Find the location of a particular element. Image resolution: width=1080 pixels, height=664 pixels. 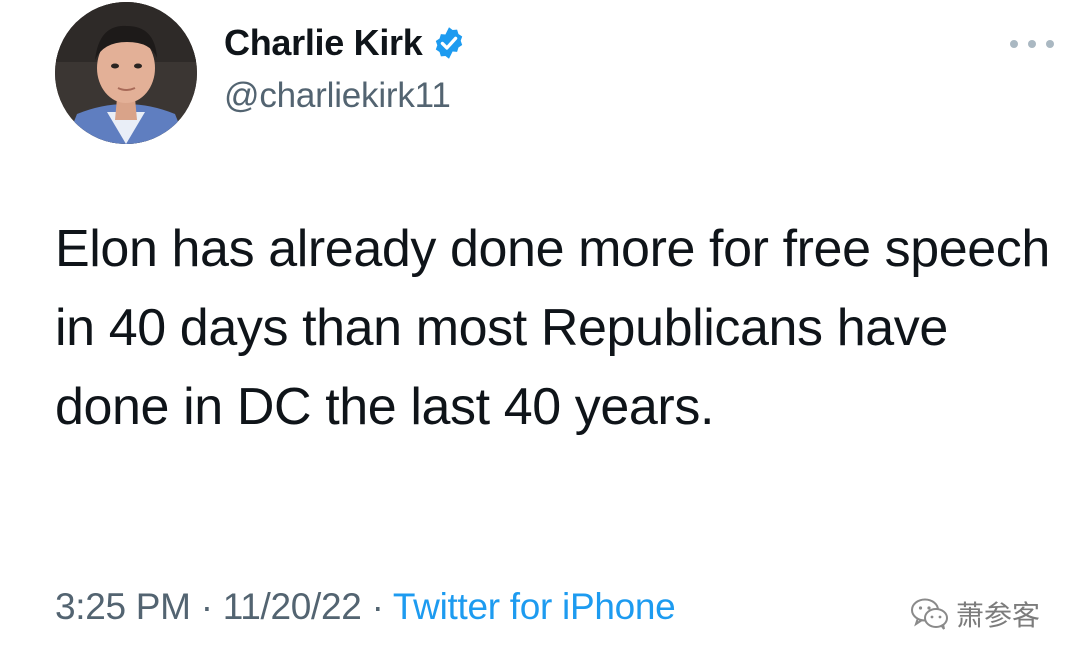

tweet-time: 3:25 PM is located at coordinates (123, 606).